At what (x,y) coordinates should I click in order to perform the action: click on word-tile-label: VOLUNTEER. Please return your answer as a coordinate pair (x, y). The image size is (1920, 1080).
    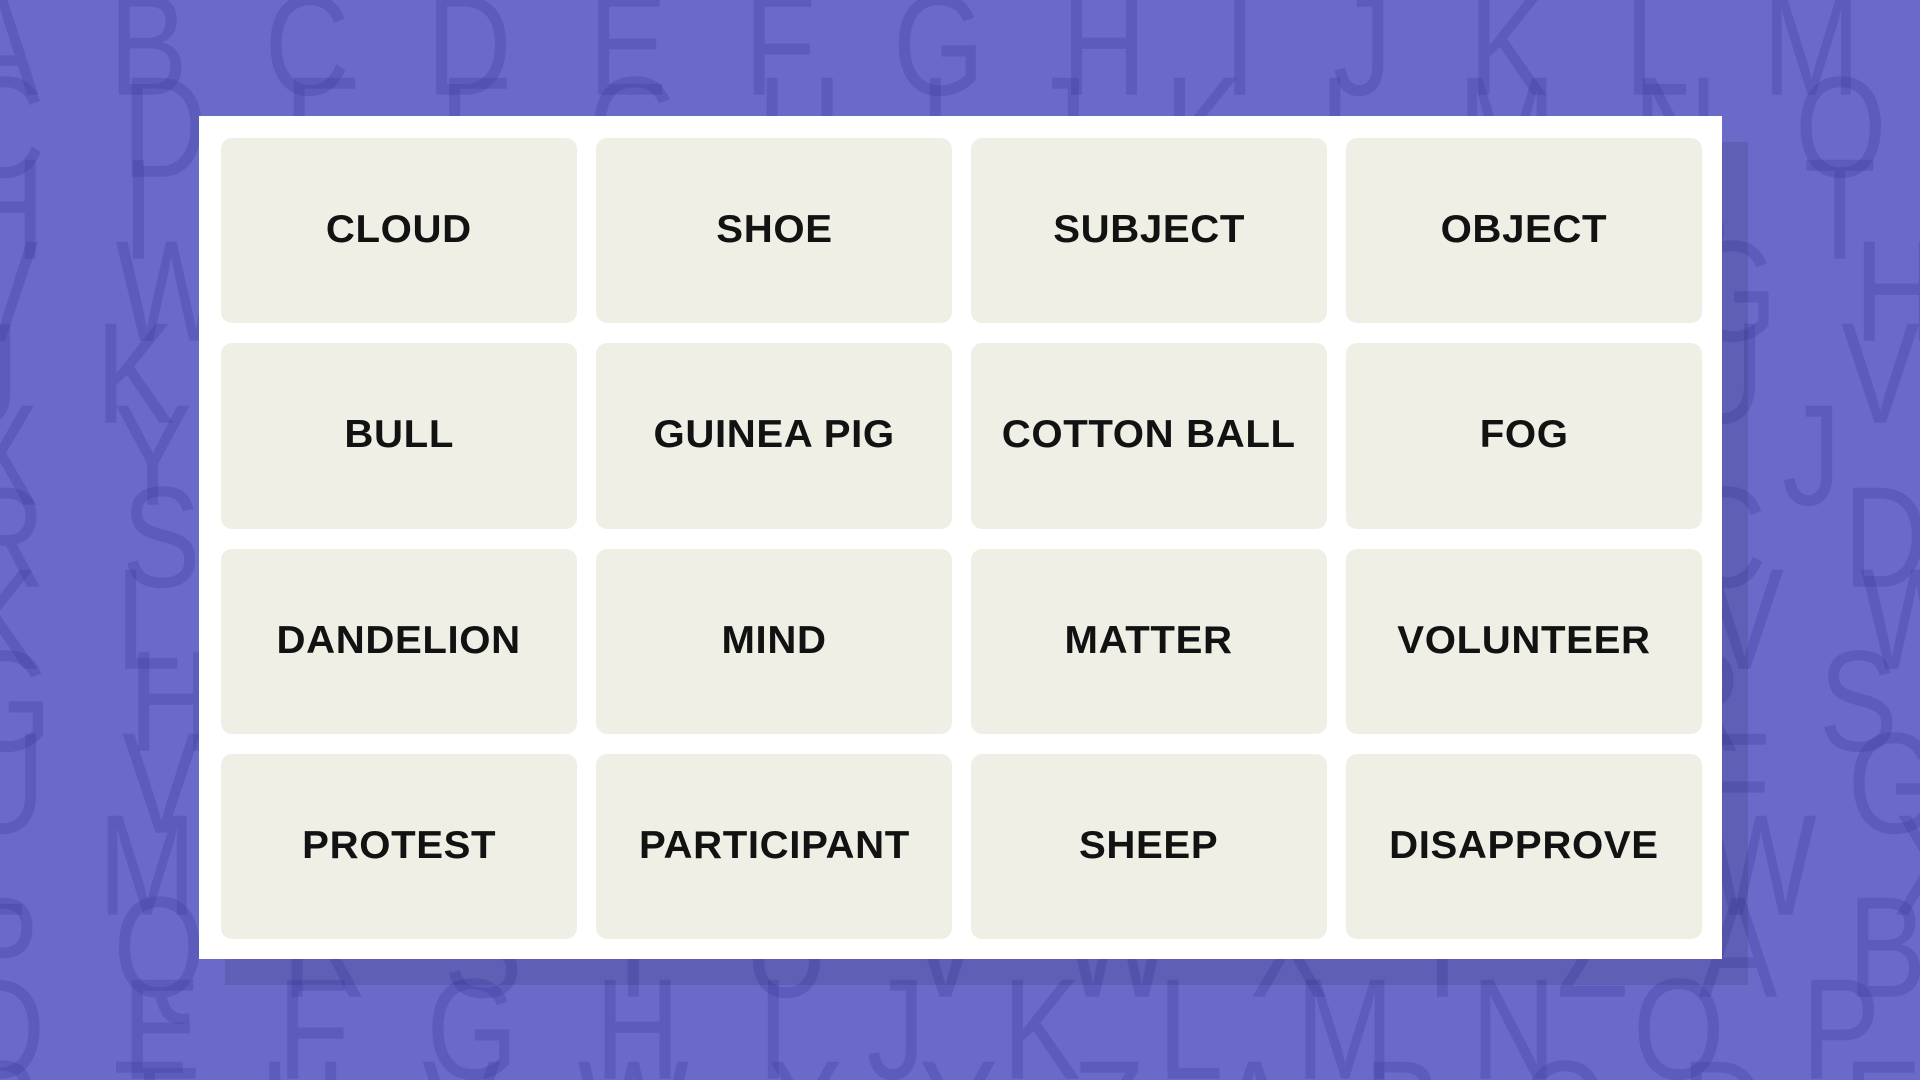
    Looking at the image, I should click on (1524, 640).